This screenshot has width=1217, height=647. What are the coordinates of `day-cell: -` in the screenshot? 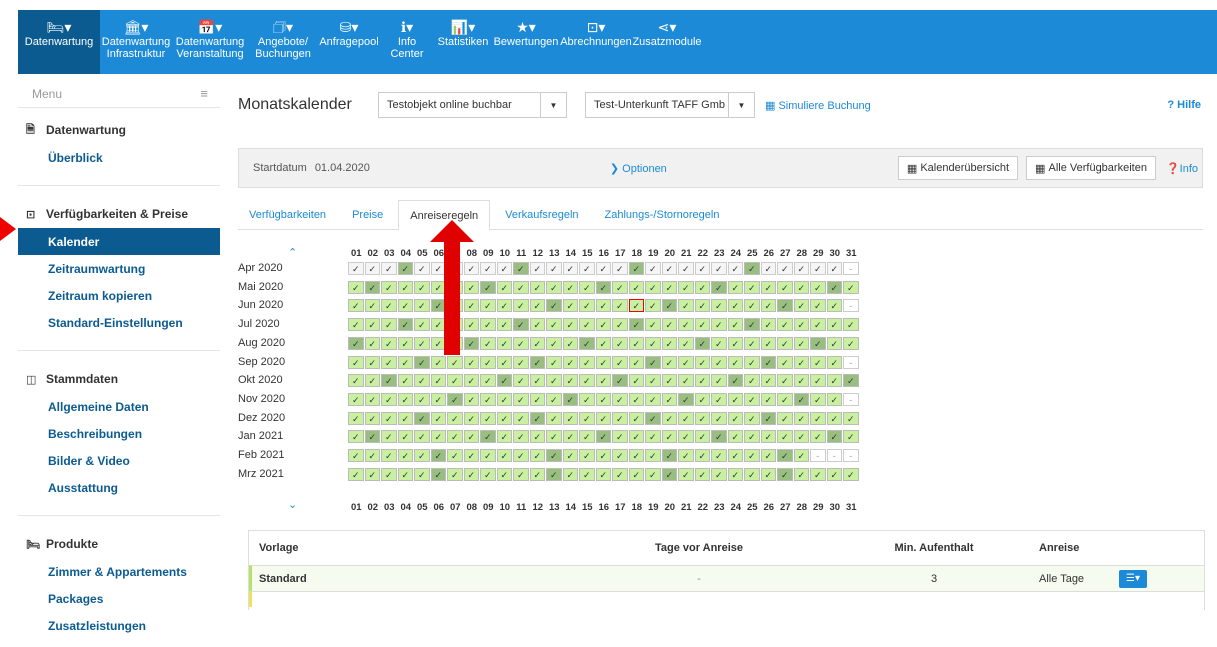 It's located at (834, 455).